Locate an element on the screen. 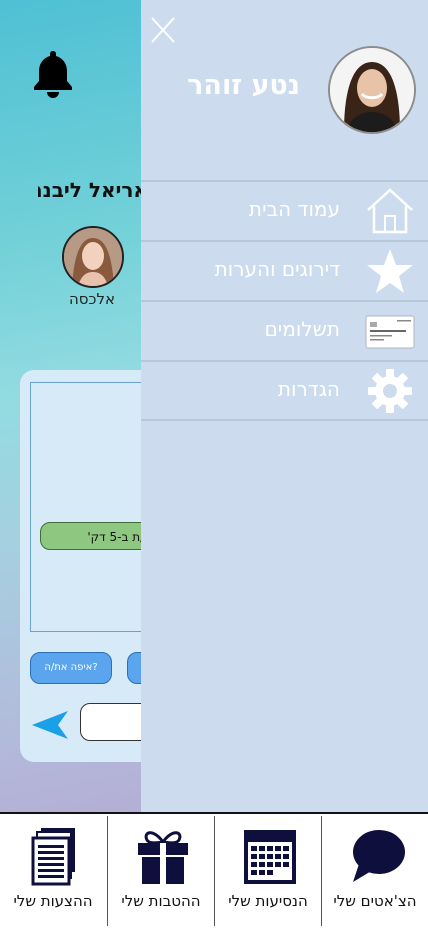 The height and width of the screenshot is (928, 428). contact-name: אלכסה is located at coordinates (92, 299).